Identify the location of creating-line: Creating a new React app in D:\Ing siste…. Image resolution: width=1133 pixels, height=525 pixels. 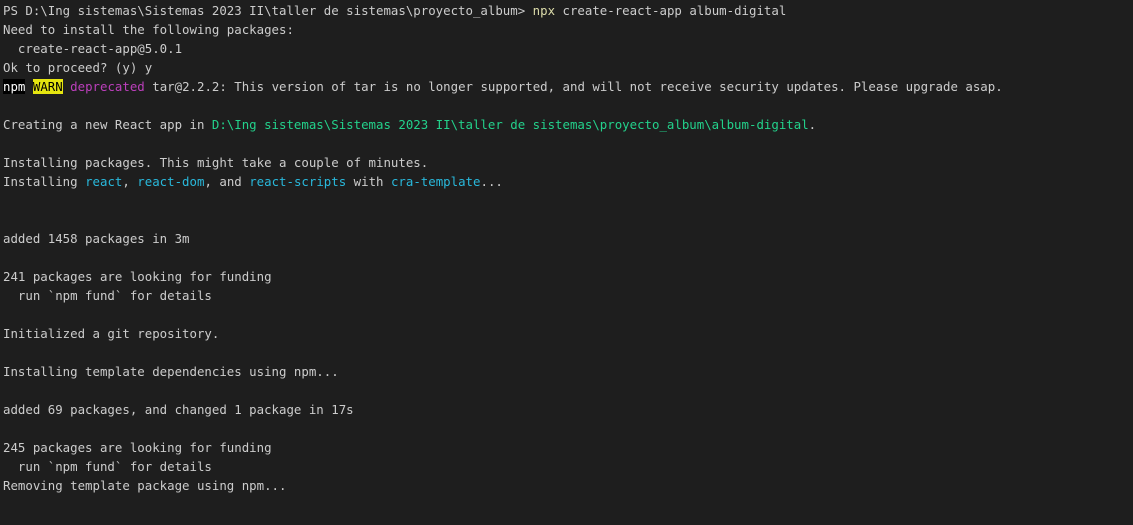
(568, 124).